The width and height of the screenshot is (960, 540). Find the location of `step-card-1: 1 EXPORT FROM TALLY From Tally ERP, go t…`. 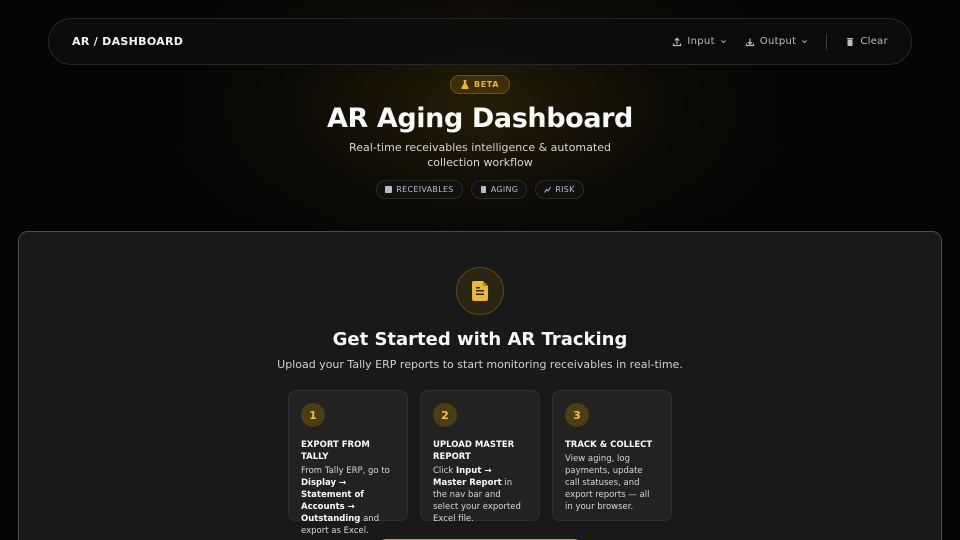

step-card-1: 1 EXPORT FROM TALLY From Tally ERP, go t… is located at coordinates (348, 463).